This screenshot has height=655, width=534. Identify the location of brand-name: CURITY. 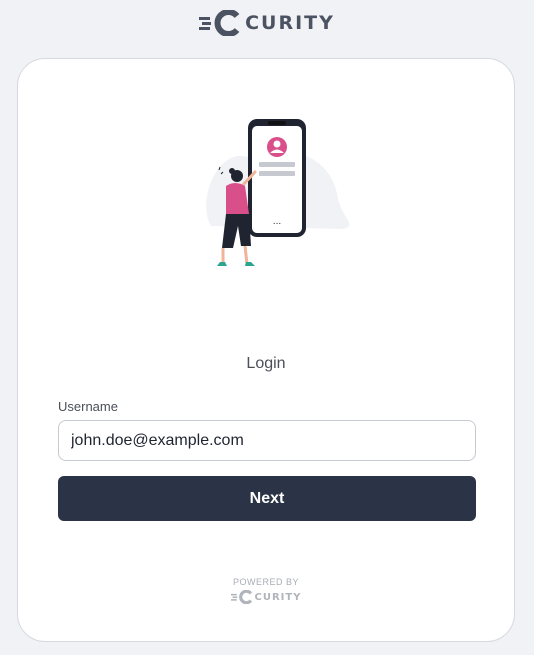
(290, 23).